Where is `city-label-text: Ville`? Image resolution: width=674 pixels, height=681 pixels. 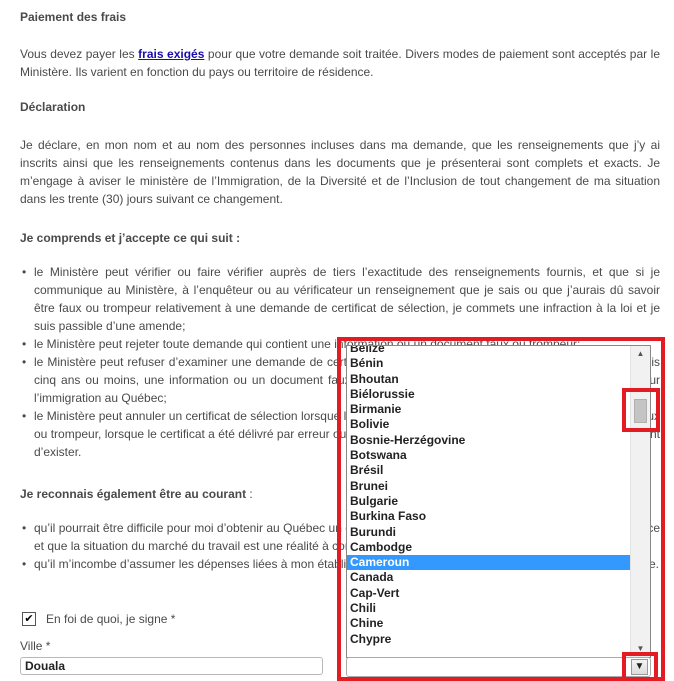
city-label-text: Ville is located at coordinates (31, 646).